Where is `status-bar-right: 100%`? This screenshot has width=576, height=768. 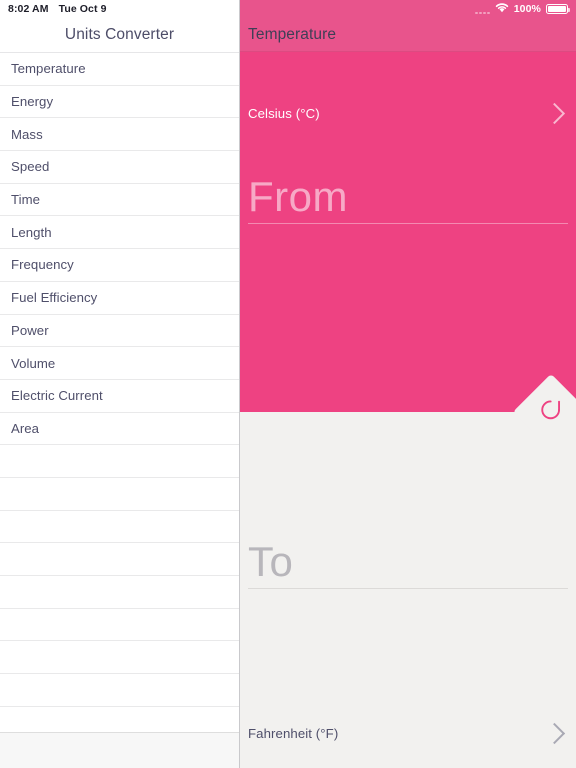
status-bar-right: 100% is located at coordinates (408, 9).